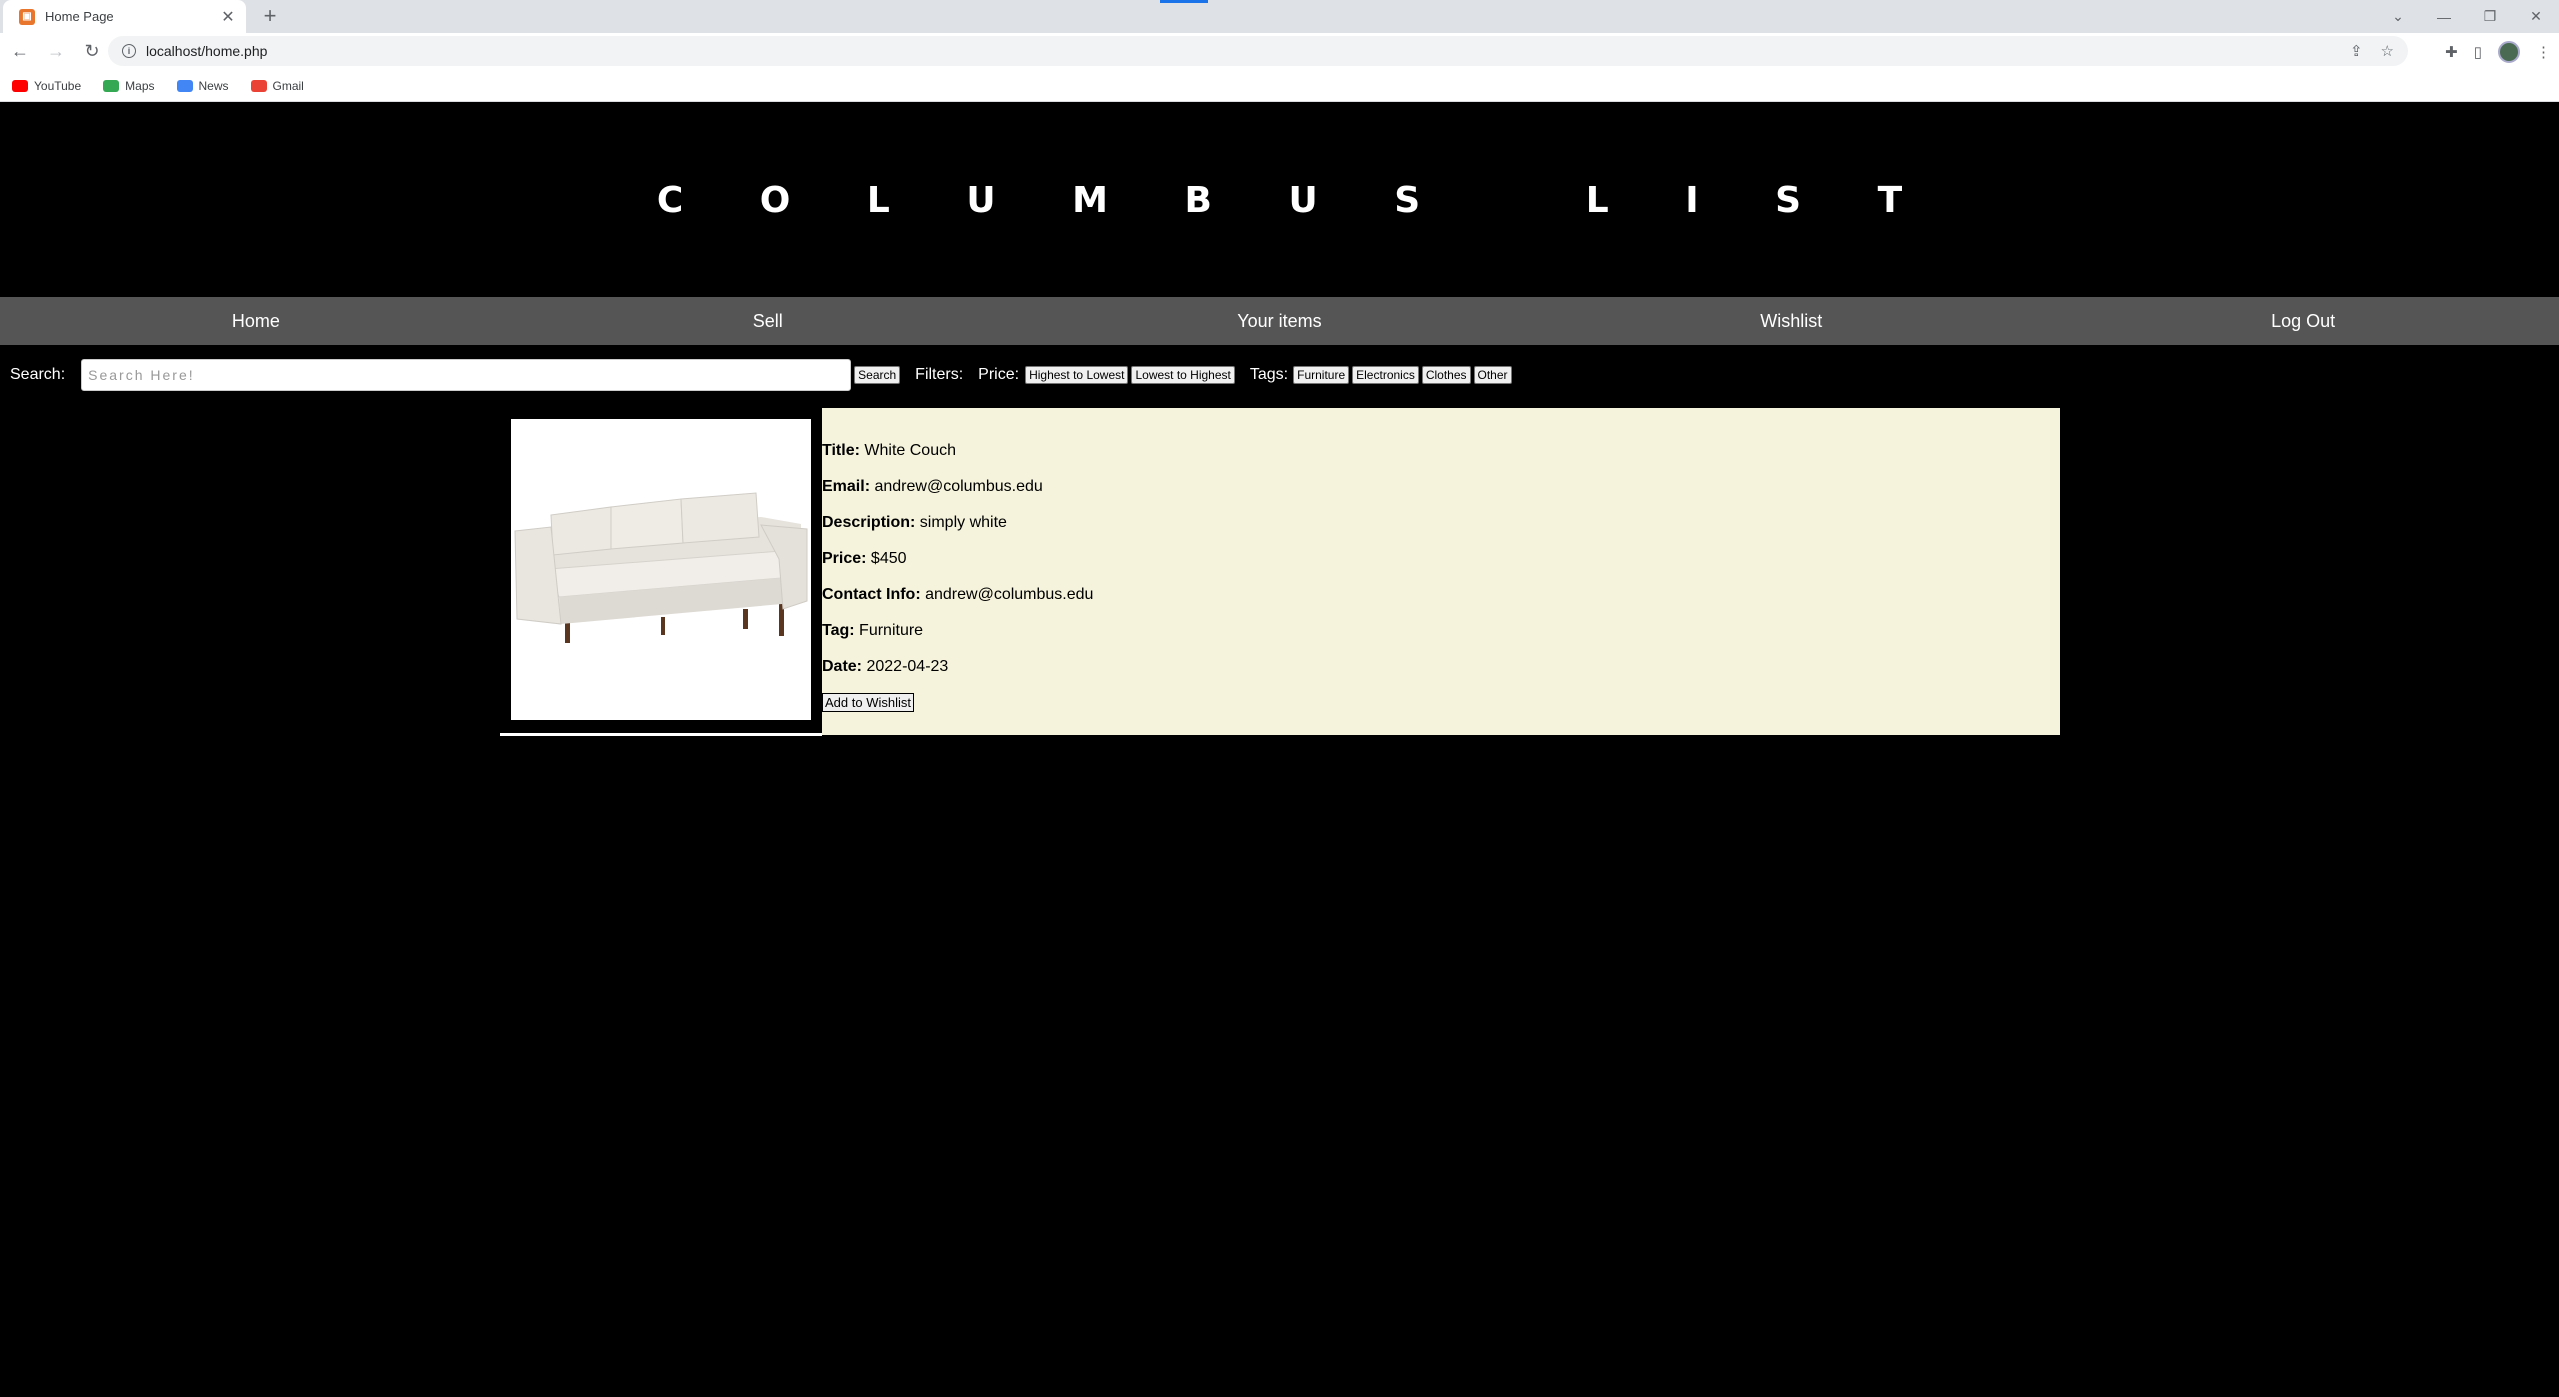  Describe the element at coordinates (2451, 52) in the screenshot. I see `extensions-icon: ✚` at that location.